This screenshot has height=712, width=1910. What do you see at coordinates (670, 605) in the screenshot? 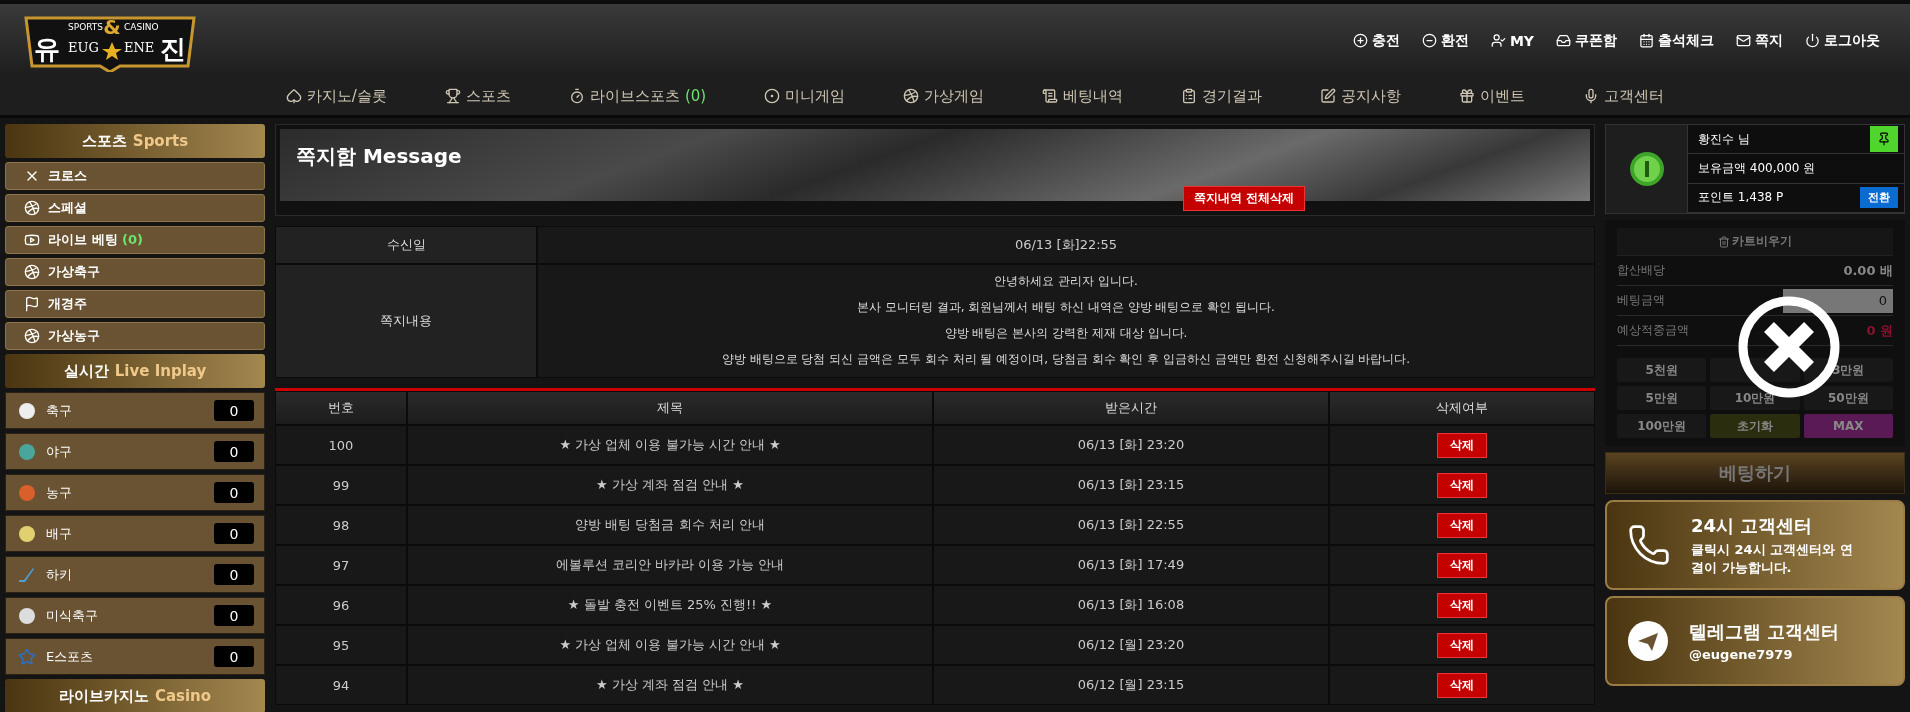
I see `table-cell: ★ 돌발 충전 이벤트 25% 진행!! ★` at bounding box center [670, 605].